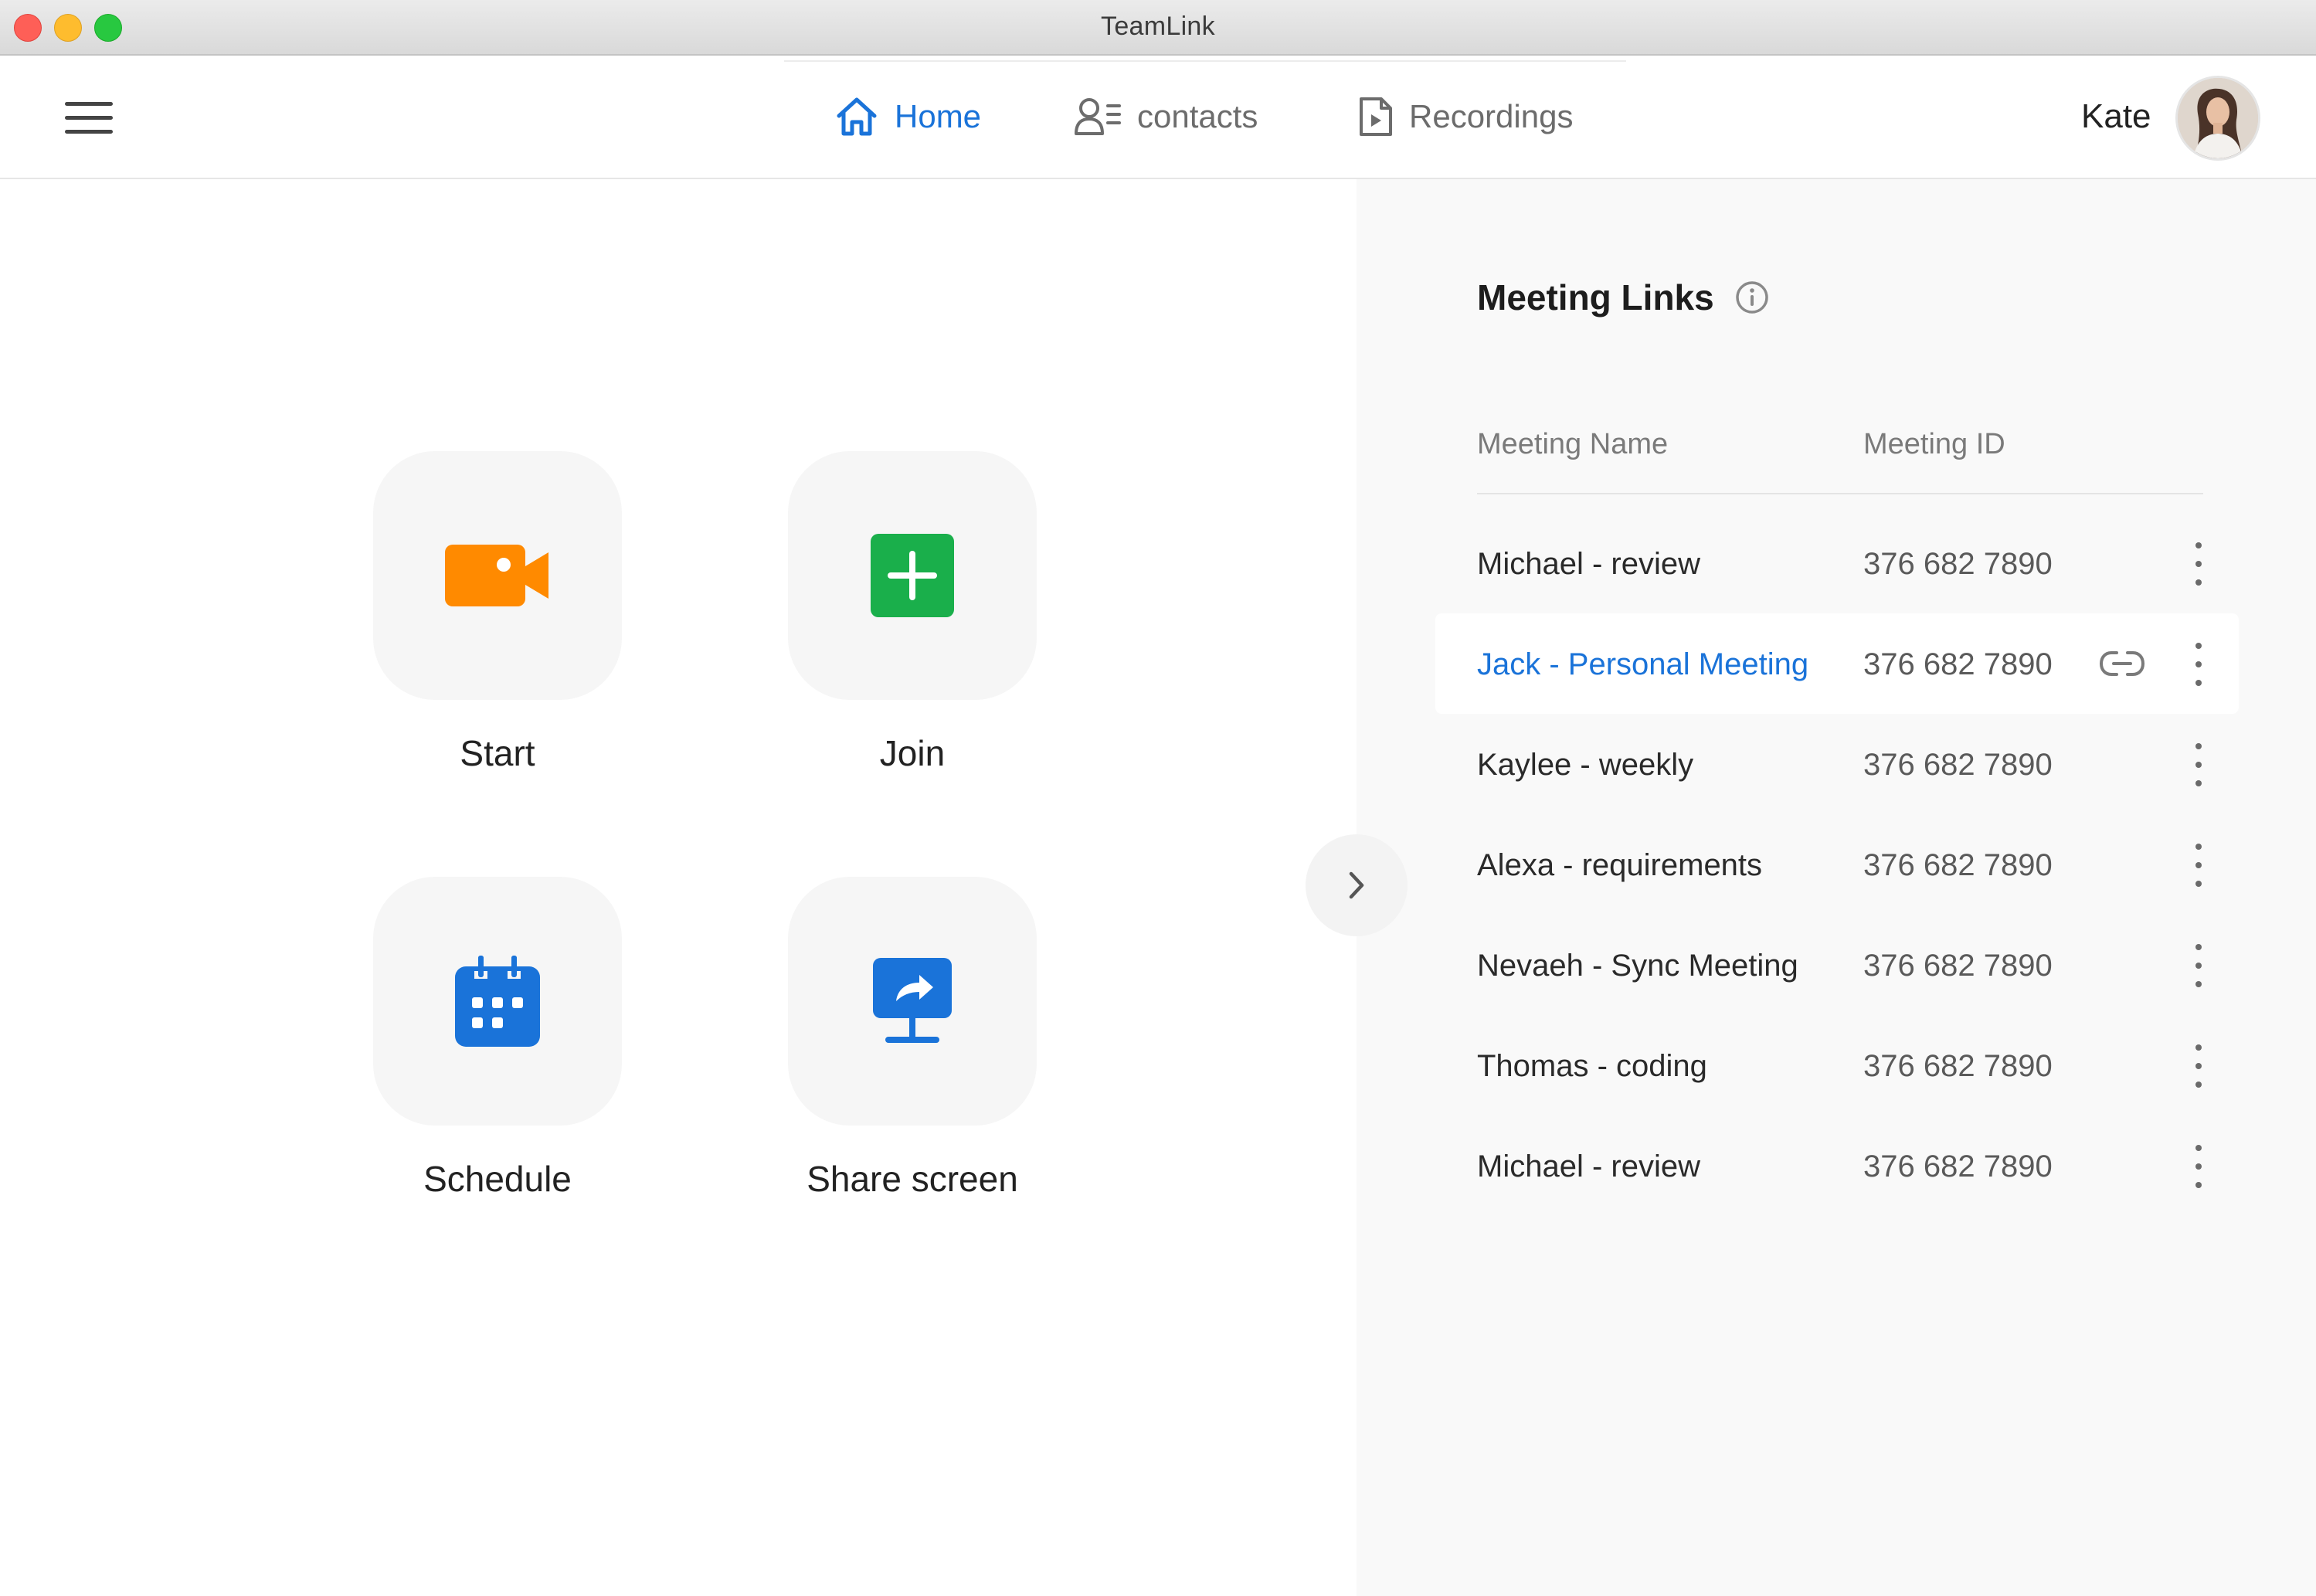  I want to click on tab-recordings: Recordings, so click(1465, 117).